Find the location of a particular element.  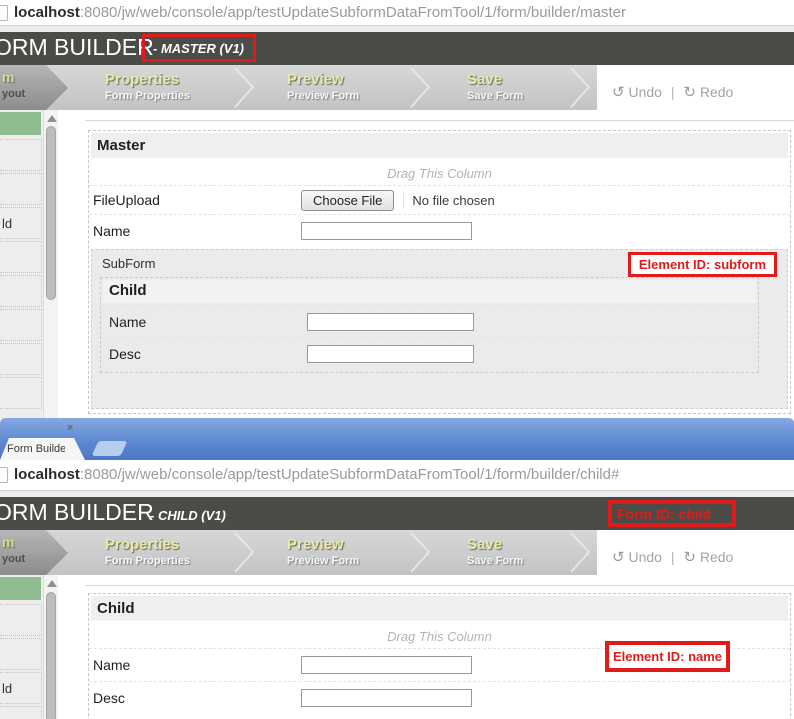

child-name-label: Name is located at coordinates (128, 321).